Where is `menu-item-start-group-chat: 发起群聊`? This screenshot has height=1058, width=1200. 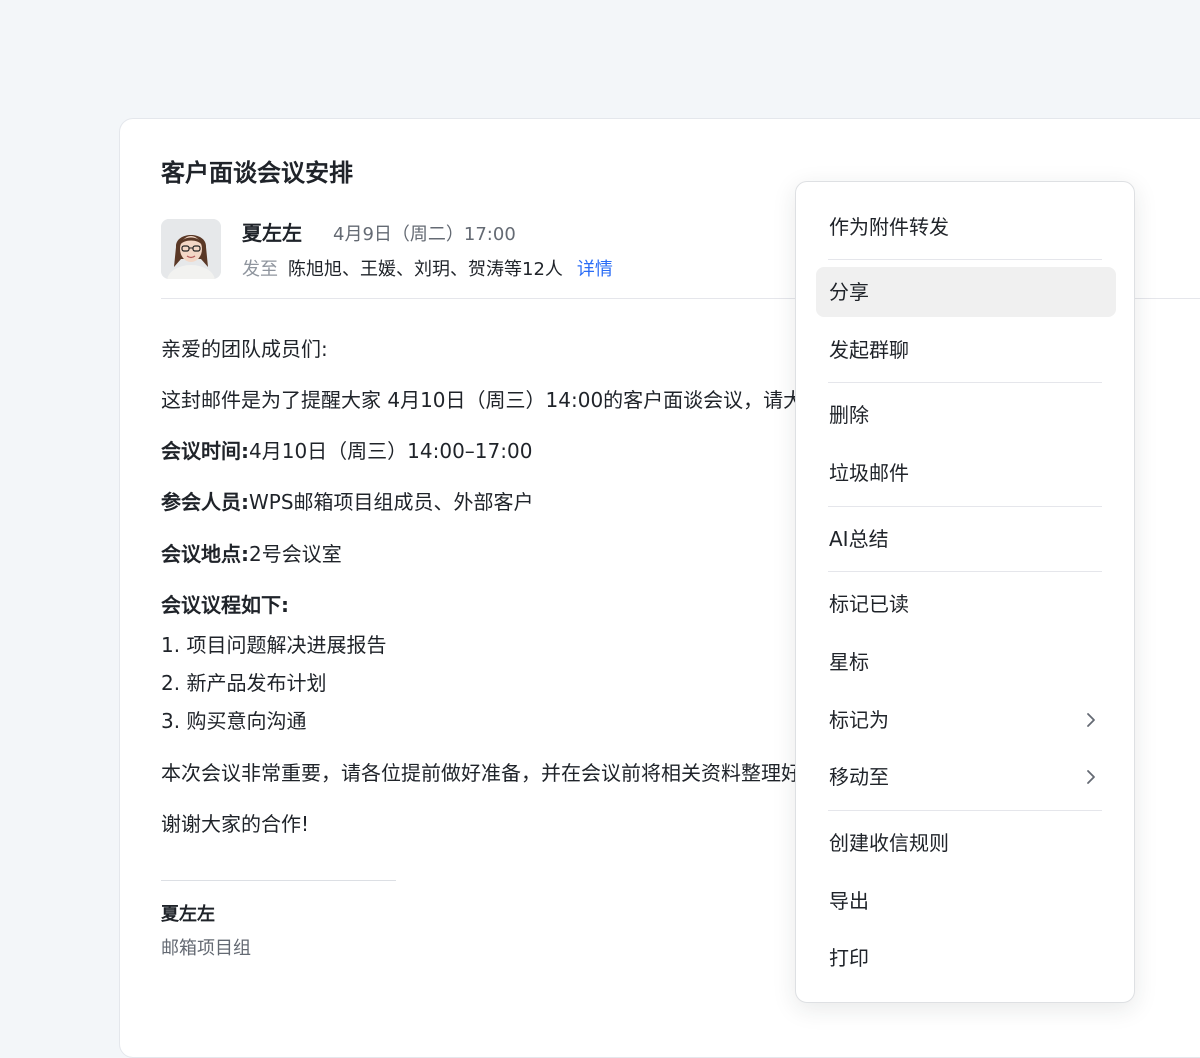 menu-item-start-group-chat: 发起群聊 is located at coordinates (966, 350).